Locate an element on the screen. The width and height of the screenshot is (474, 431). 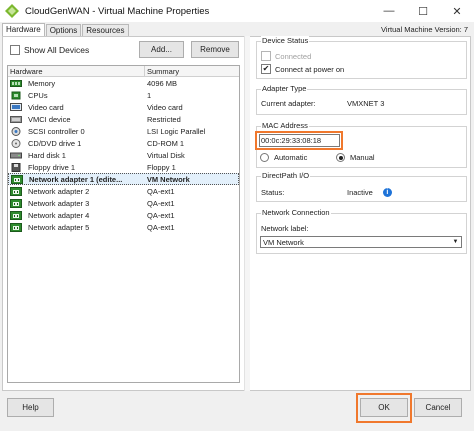
manual-label: Manual is located at coordinates (362, 157).